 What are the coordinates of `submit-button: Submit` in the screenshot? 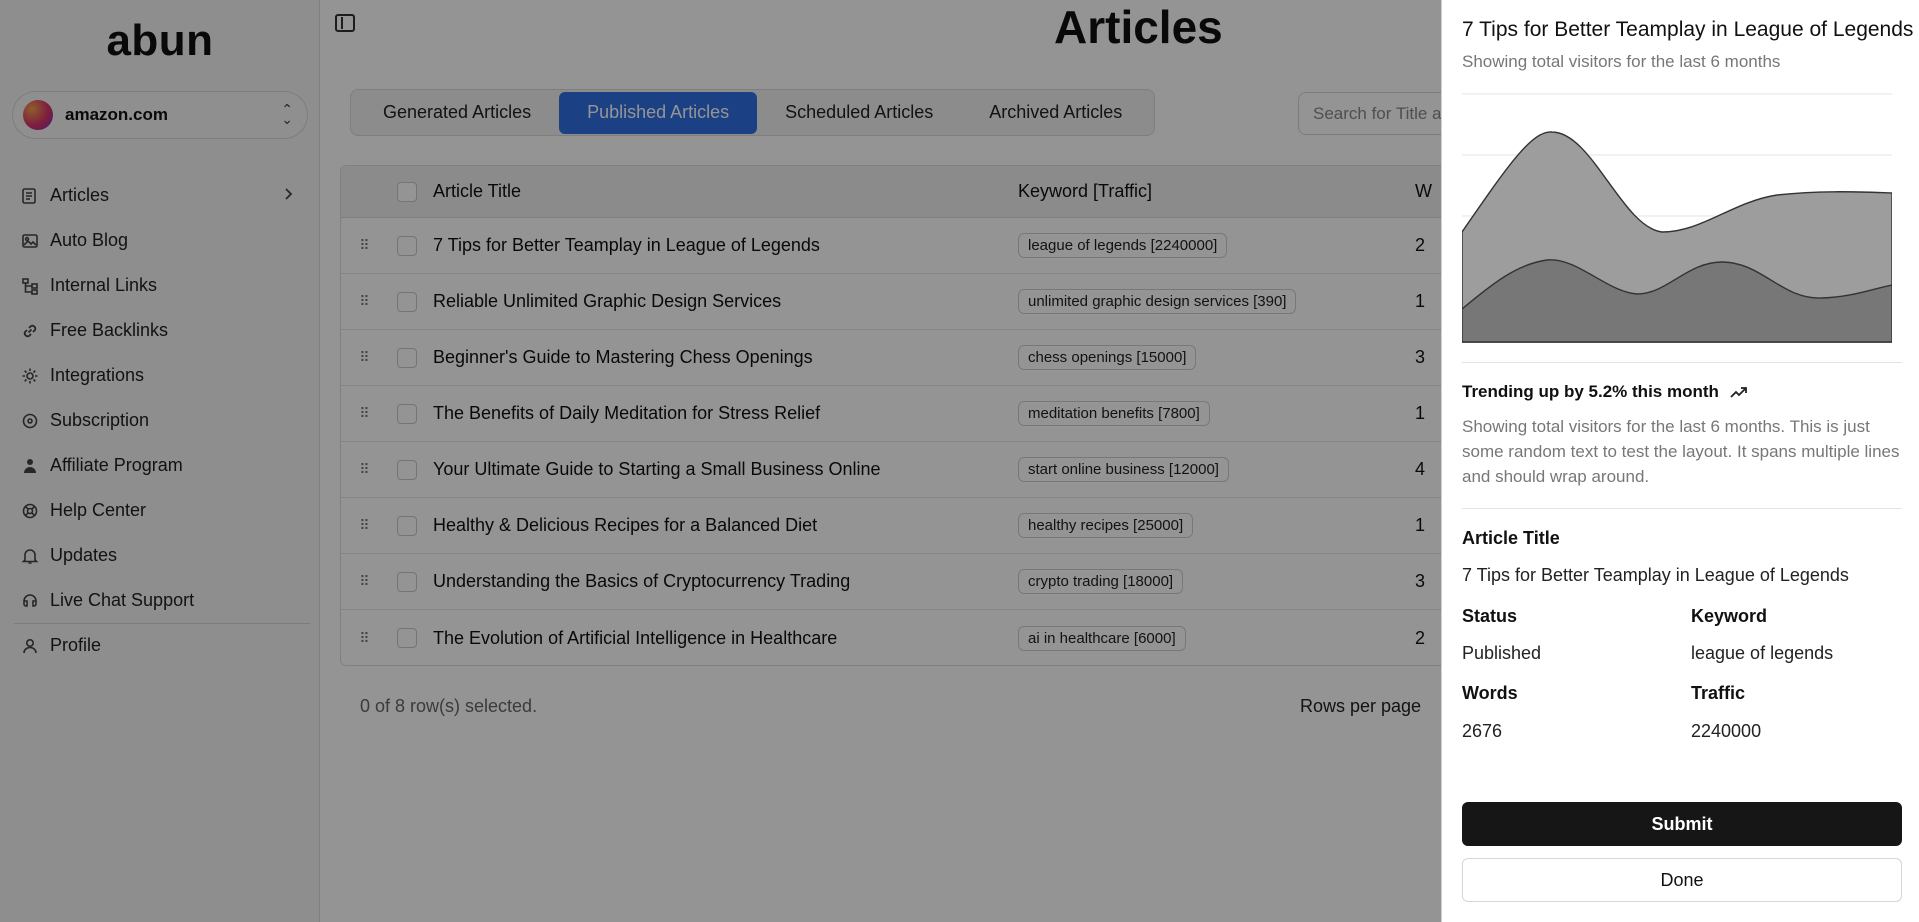 It's located at (1682, 824).